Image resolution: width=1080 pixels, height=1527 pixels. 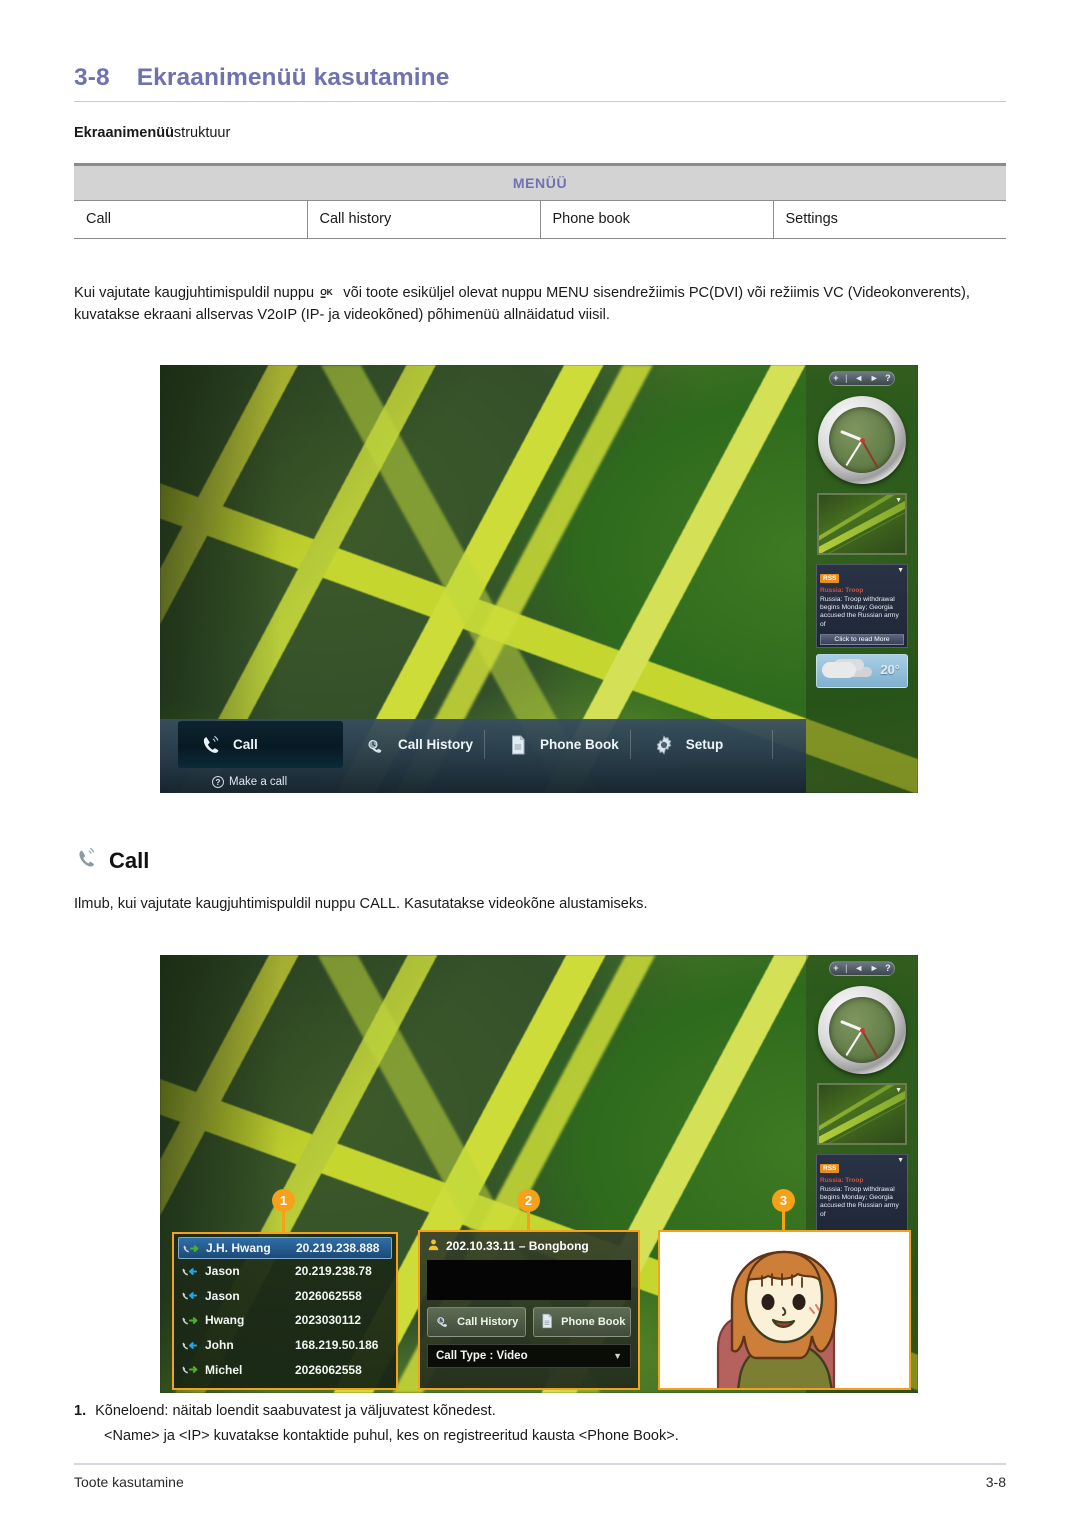 What do you see at coordinates (862, 519) in the screenshot?
I see `grass-blade-back` at bounding box center [862, 519].